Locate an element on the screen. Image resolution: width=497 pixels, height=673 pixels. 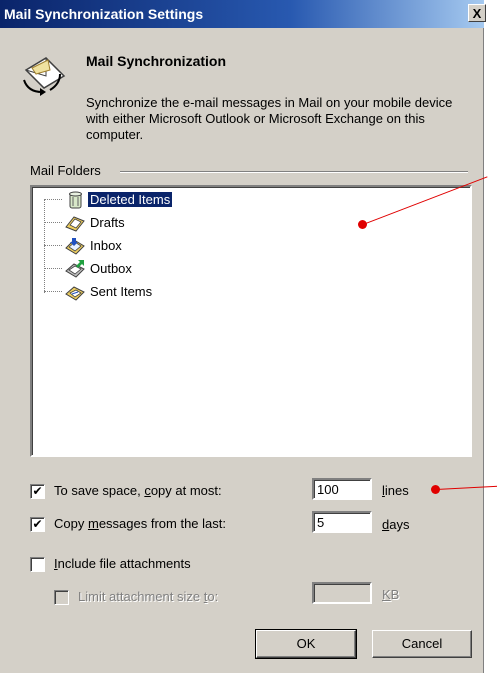
close-button: X is located at coordinates (477, 13).